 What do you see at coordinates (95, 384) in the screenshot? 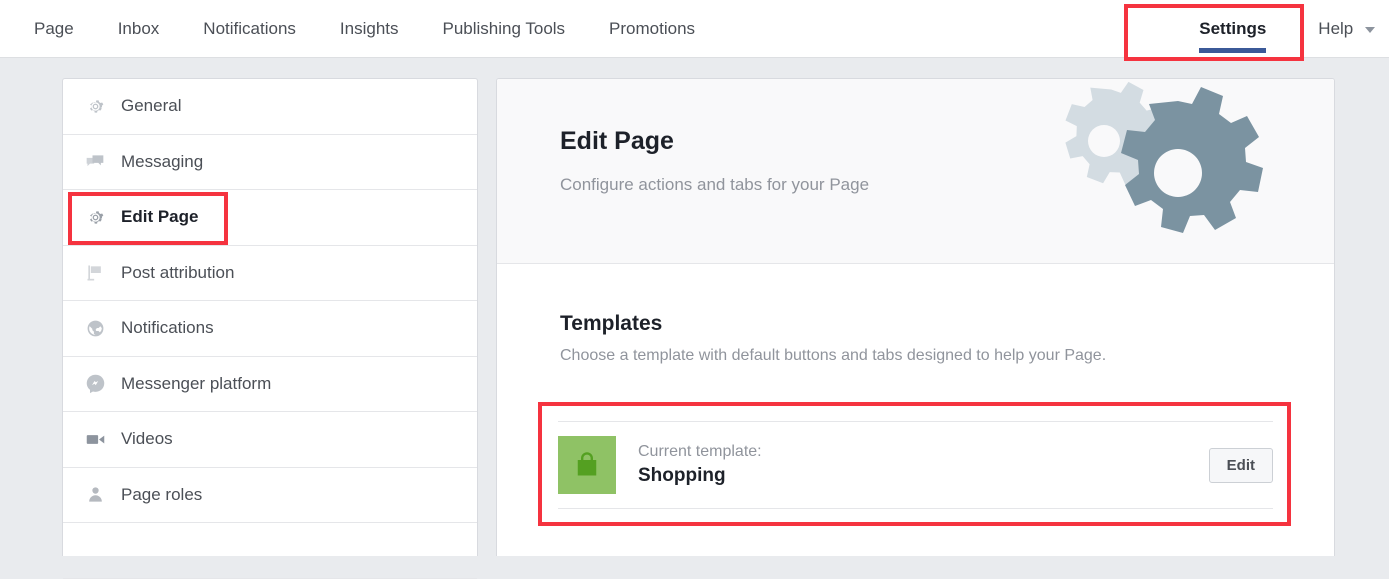
I see `messenger-icon` at bounding box center [95, 384].